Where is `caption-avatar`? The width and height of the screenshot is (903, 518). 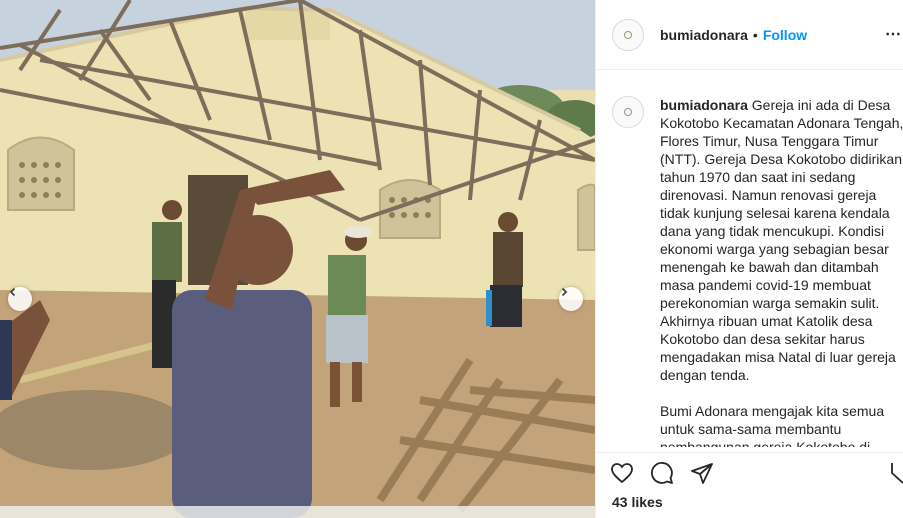 caption-avatar is located at coordinates (628, 112).